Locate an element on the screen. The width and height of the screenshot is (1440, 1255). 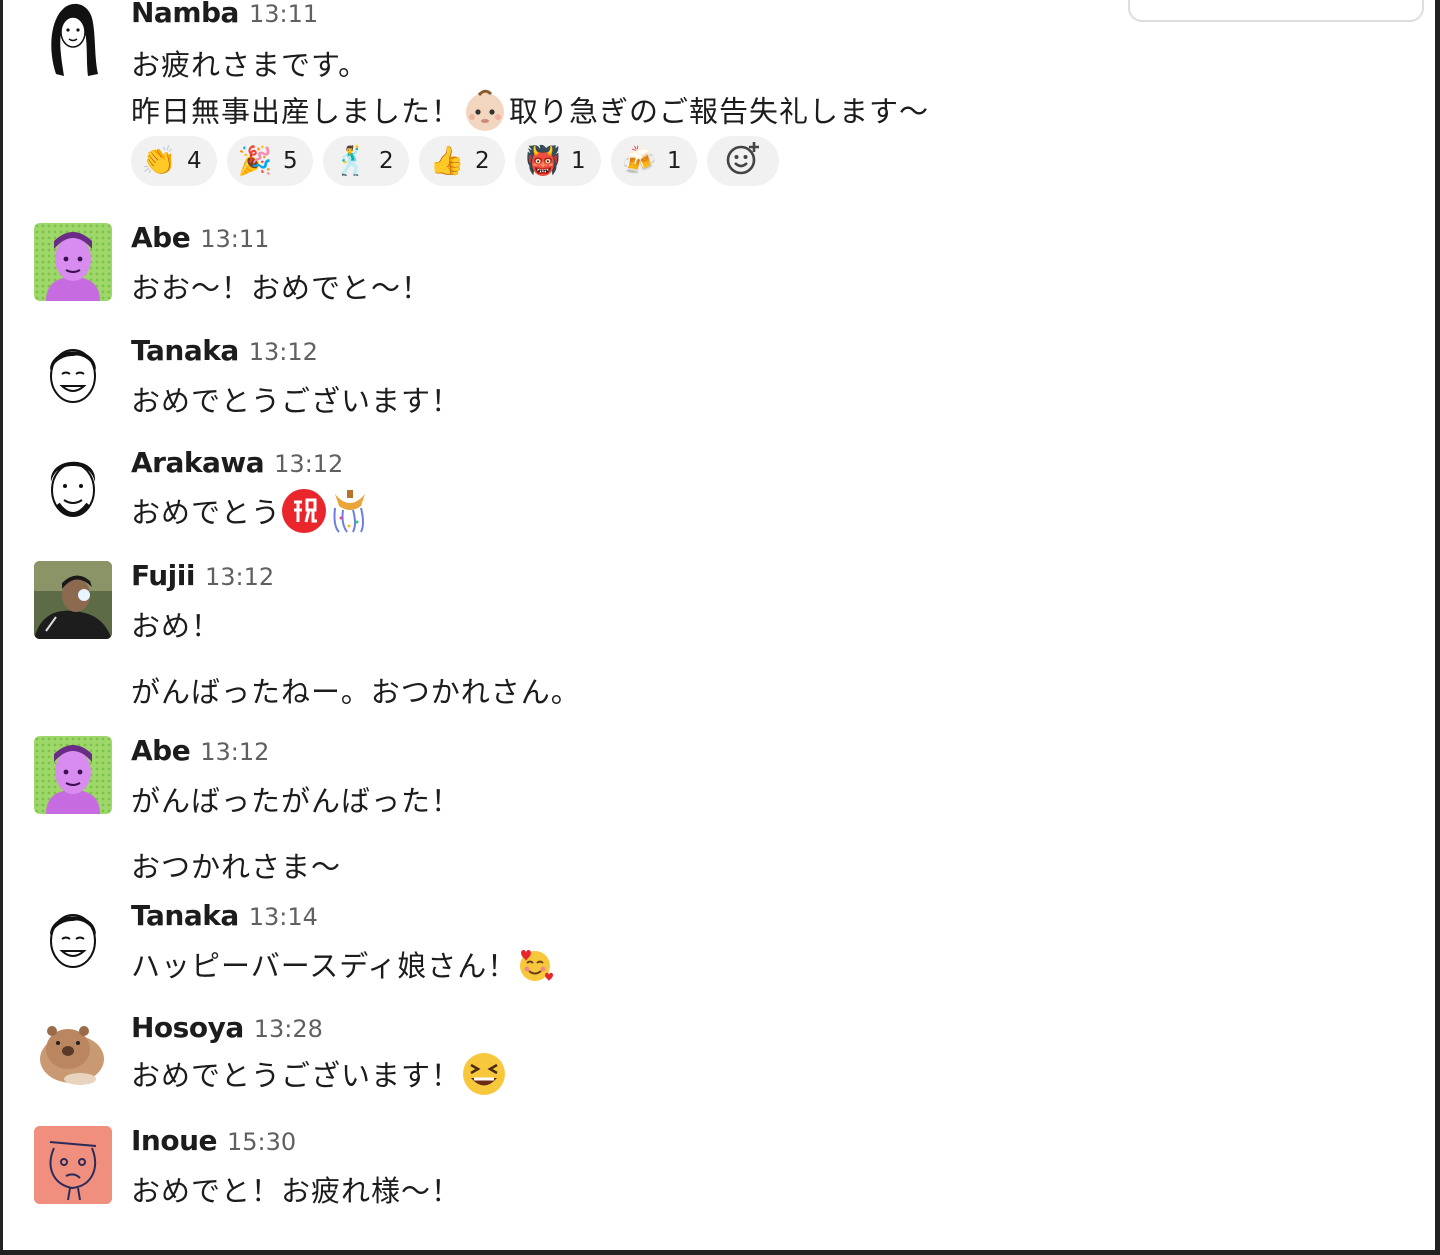
message-text: がんばったがんばった！ is located at coordinates (296, 801).